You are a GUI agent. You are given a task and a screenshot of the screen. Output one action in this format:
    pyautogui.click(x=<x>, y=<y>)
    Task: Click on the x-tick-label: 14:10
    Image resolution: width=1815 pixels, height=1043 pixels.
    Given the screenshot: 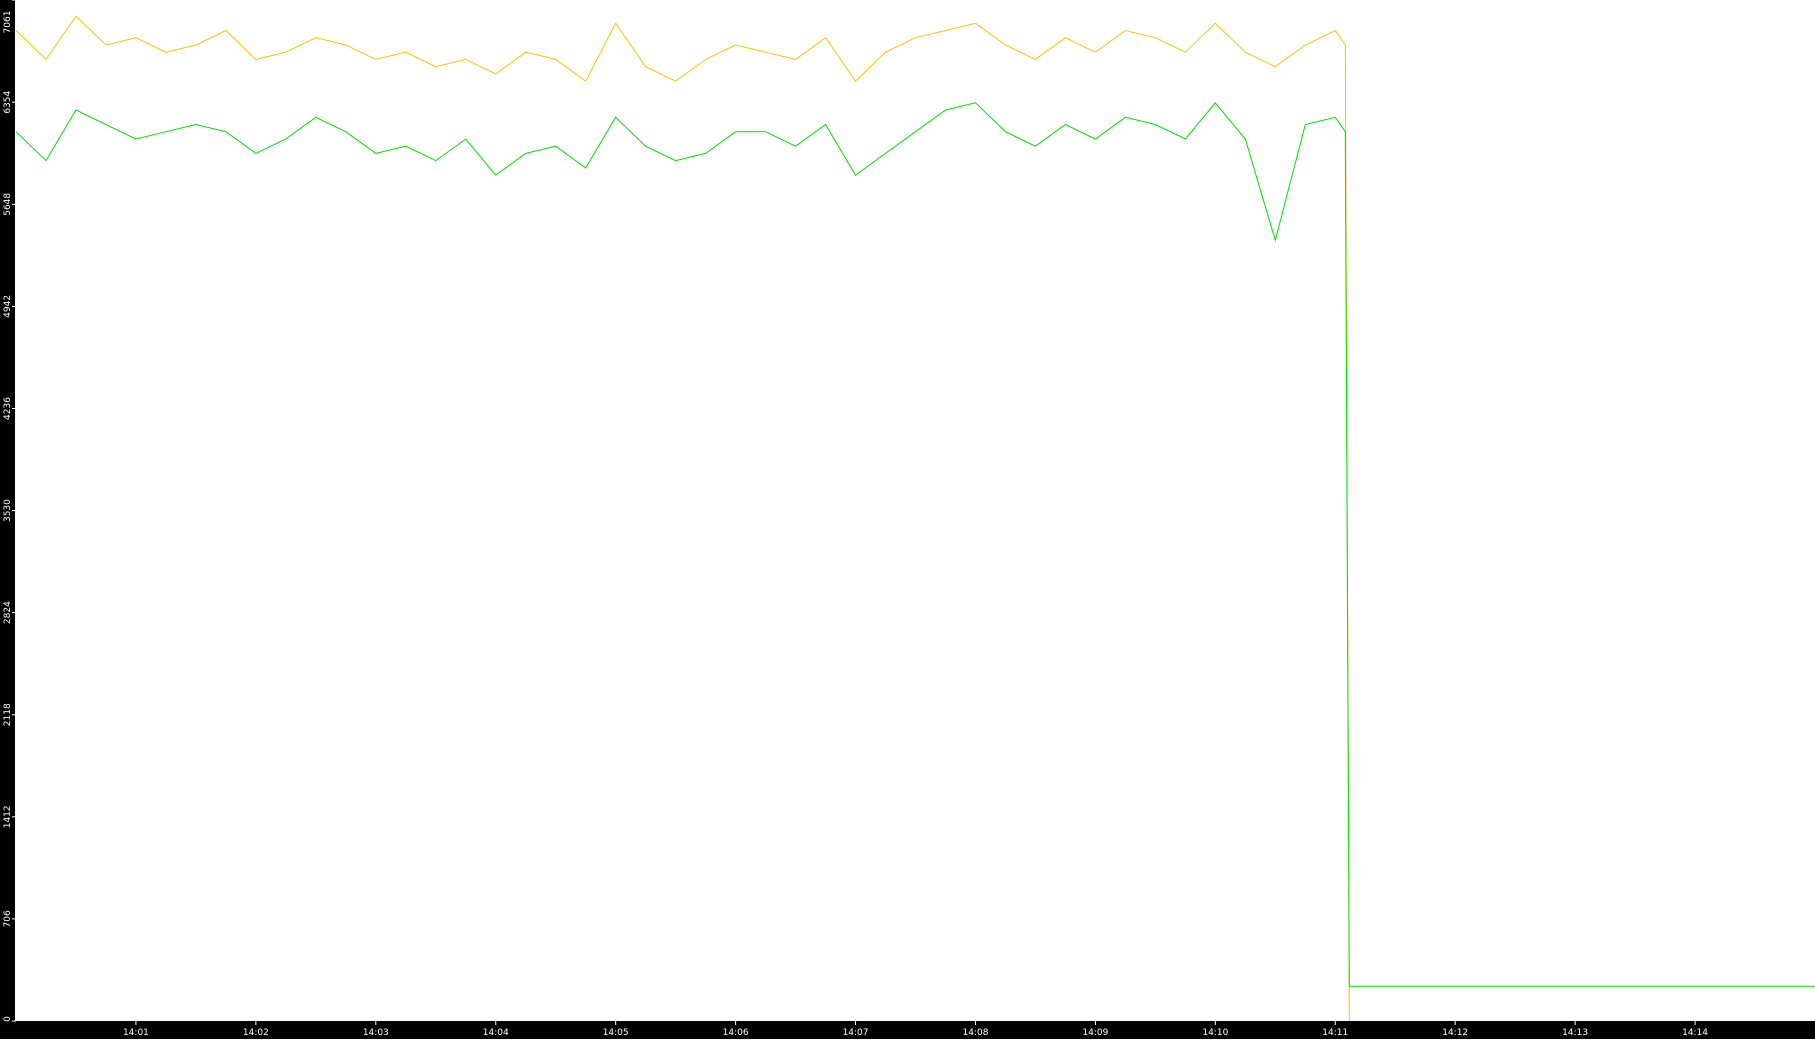 What is the action you would take?
    pyautogui.click(x=1215, y=1033)
    